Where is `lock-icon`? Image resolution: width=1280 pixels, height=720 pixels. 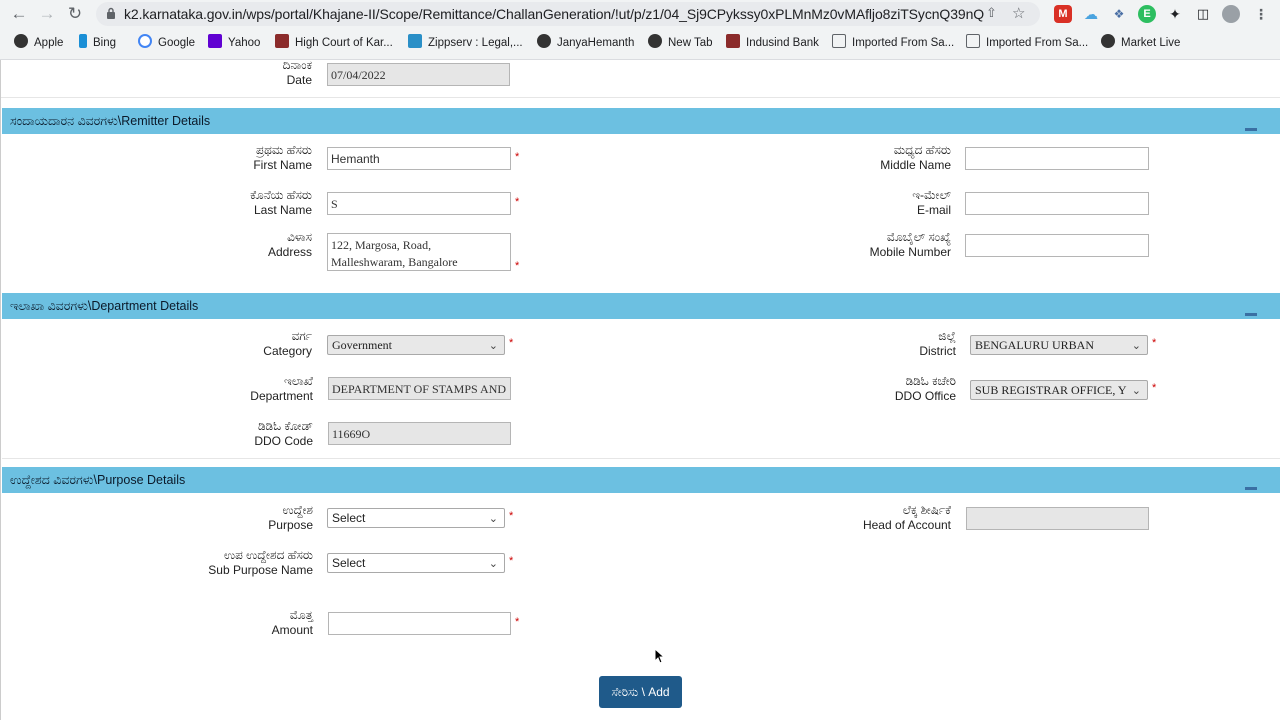 lock-icon is located at coordinates (111, 13).